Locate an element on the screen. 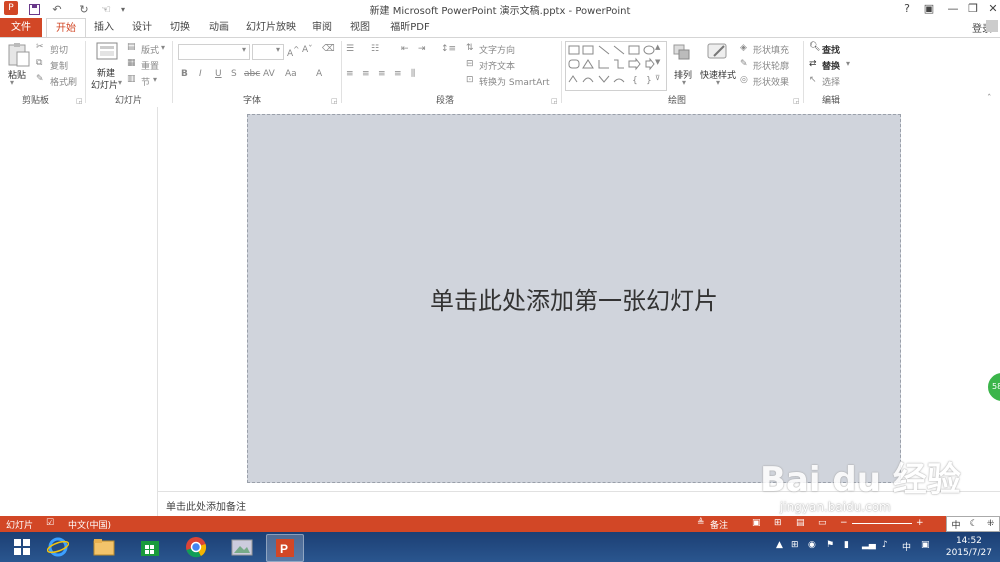 This screenshot has height=562, width=1000. quick-styles-icon is located at coordinates (718, 52).